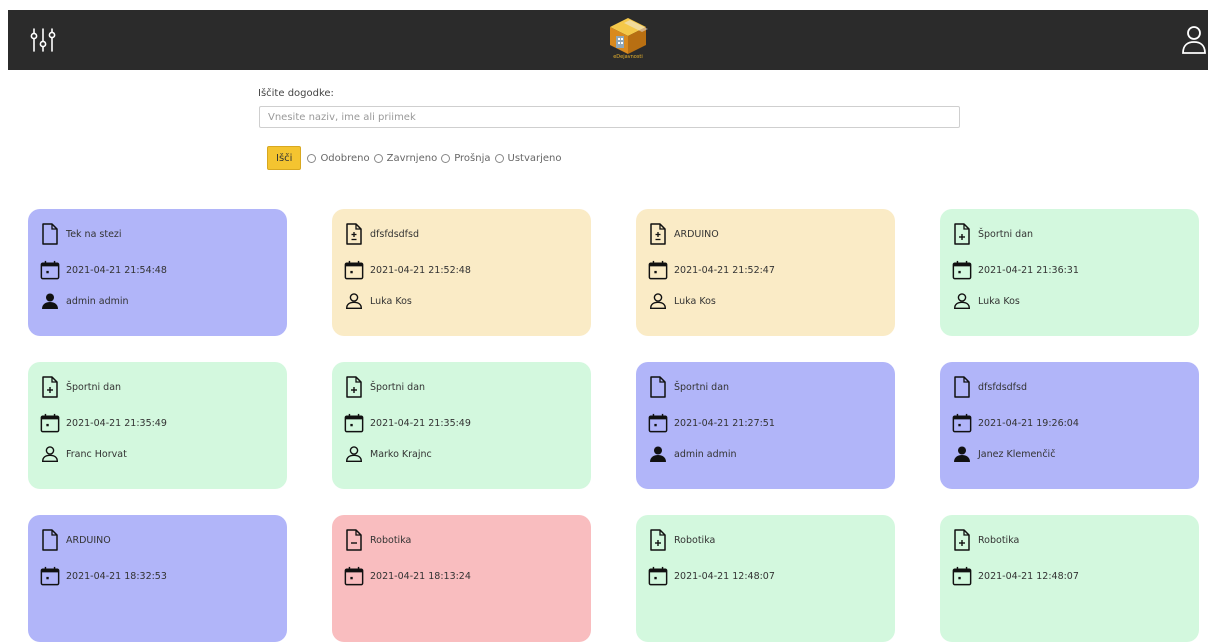 Image resolution: width=1208 pixels, height=642 pixels. What do you see at coordinates (407, 576) in the screenshot?
I see `event-datetime-row: 2021-04-21 18:13:24` at bounding box center [407, 576].